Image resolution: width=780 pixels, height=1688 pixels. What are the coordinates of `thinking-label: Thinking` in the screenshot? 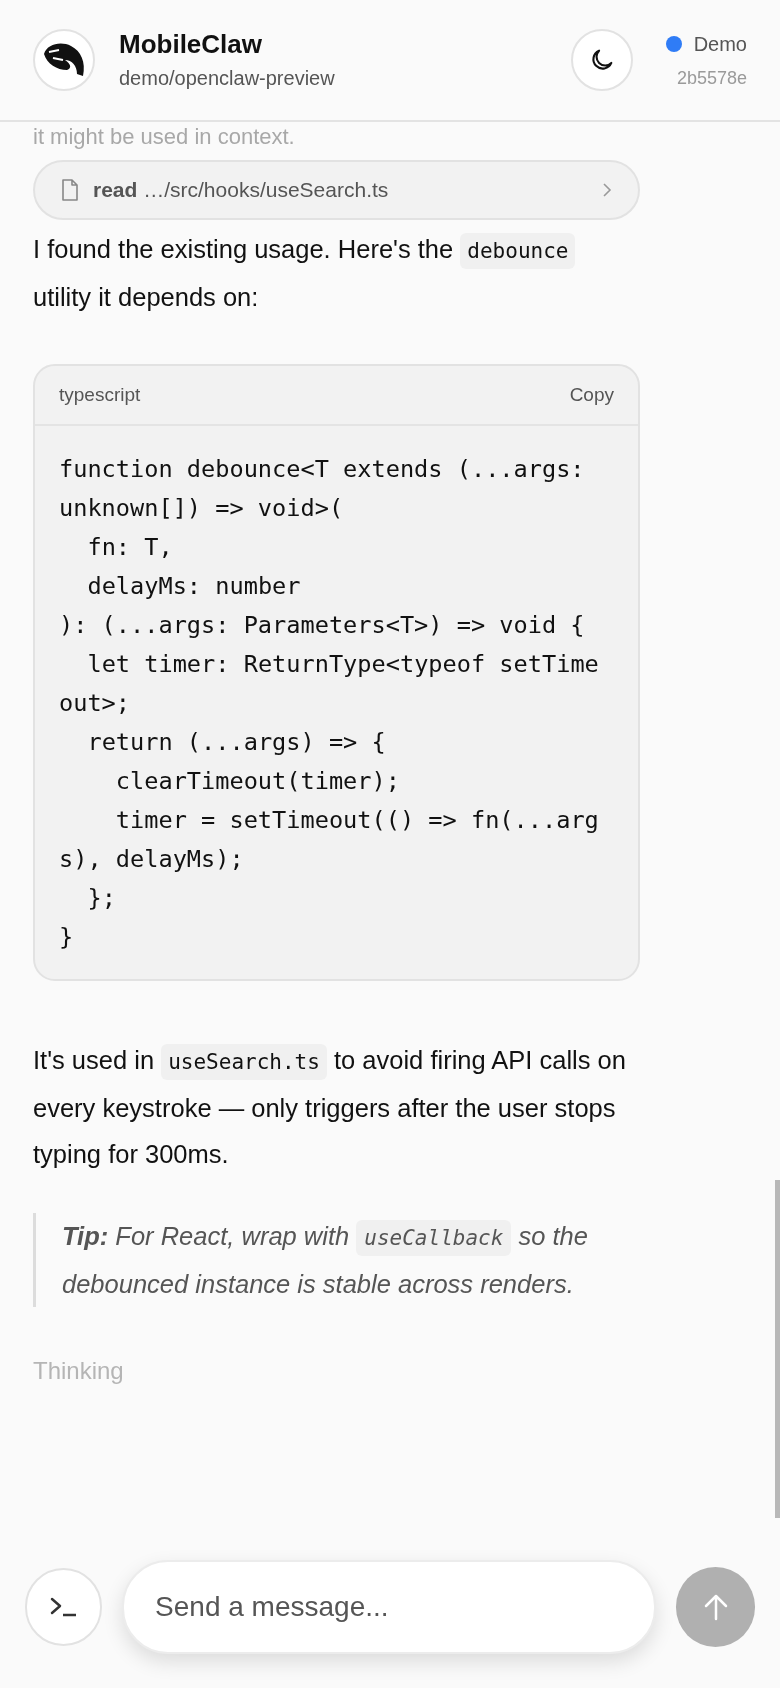 It's located at (79, 1371).